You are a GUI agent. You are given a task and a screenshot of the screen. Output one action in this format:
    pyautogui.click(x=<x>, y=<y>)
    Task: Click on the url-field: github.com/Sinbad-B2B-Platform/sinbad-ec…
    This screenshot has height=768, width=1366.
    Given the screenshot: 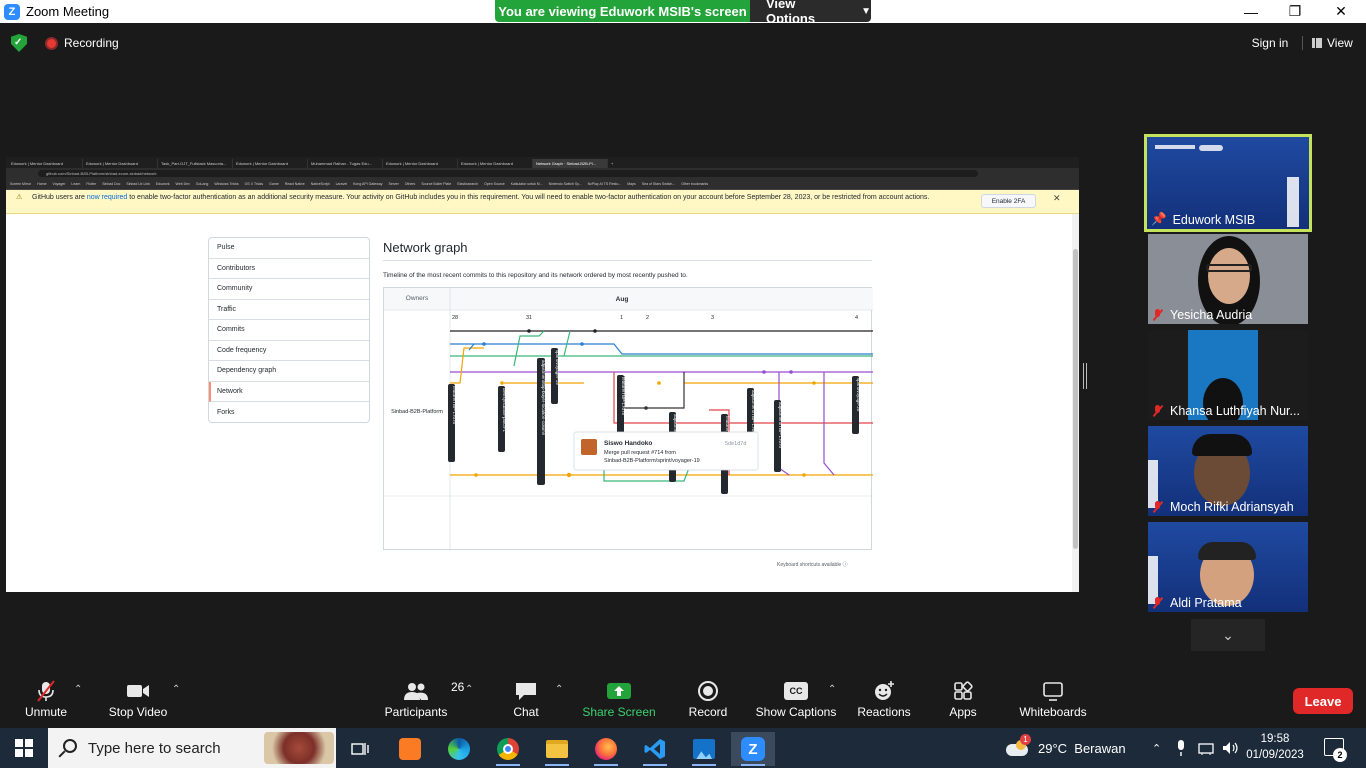 What is the action you would take?
    pyautogui.click(x=508, y=173)
    